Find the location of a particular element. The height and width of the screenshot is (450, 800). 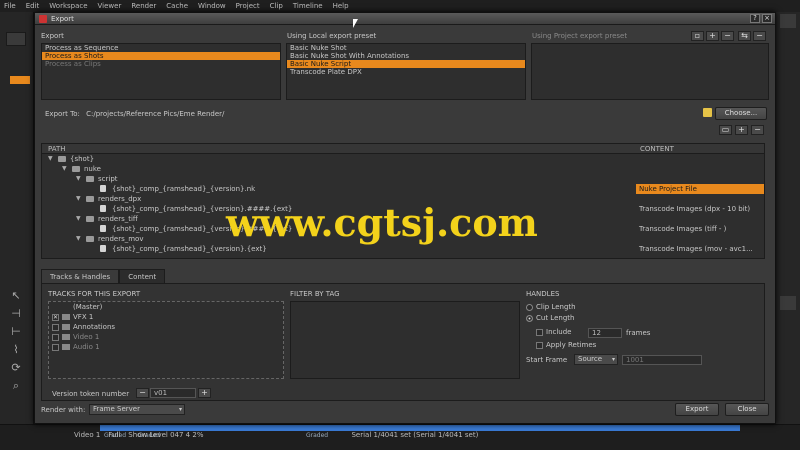

tree-row: ▼ renders_tiff is located at coordinates (403, 219).